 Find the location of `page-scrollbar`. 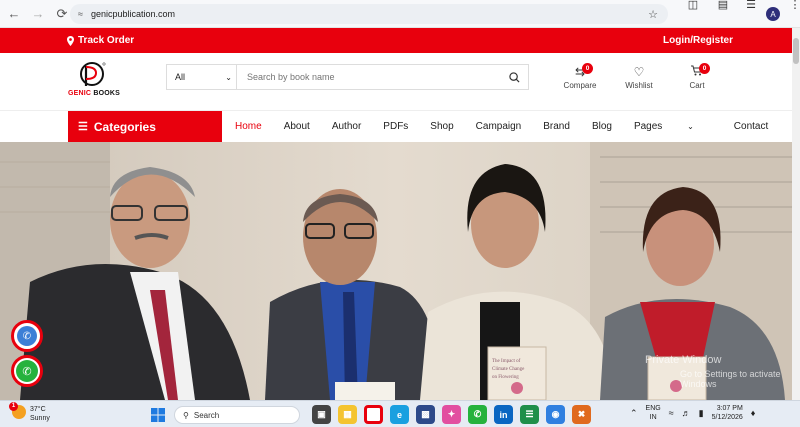

page-scrollbar is located at coordinates (796, 214).